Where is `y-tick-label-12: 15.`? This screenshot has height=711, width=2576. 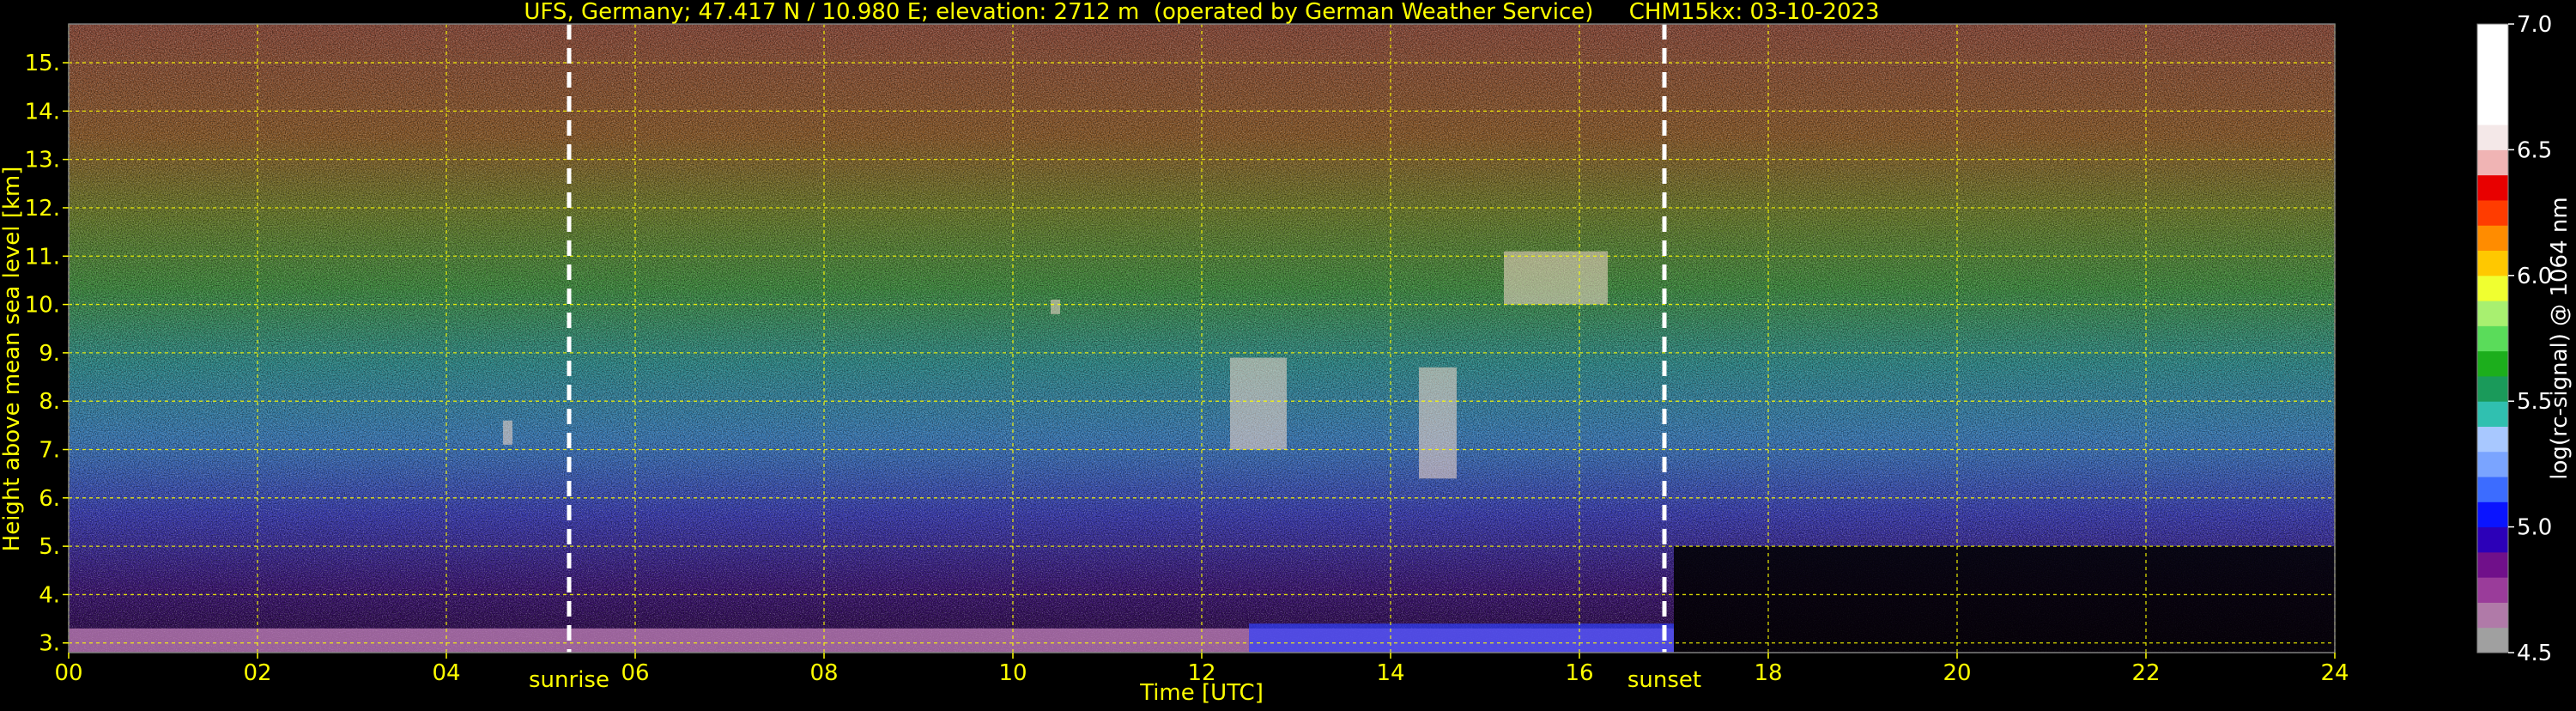
y-tick-label-12: 15. is located at coordinates (42, 63).